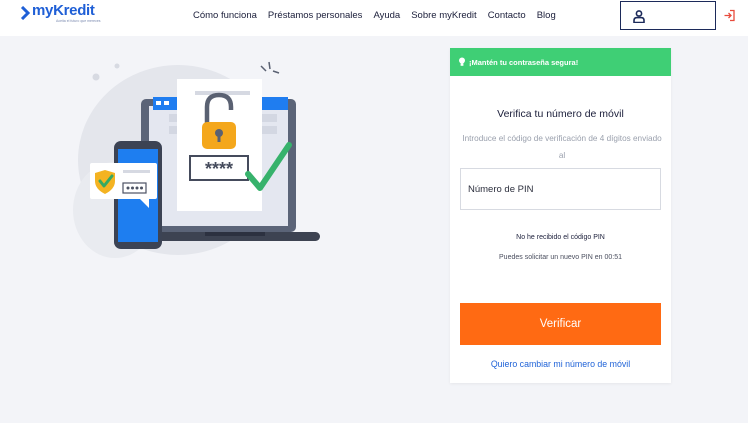  What do you see at coordinates (560, 114) in the screenshot?
I see `card-title: Verifica tu número de móvil` at bounding box center [560, 114].